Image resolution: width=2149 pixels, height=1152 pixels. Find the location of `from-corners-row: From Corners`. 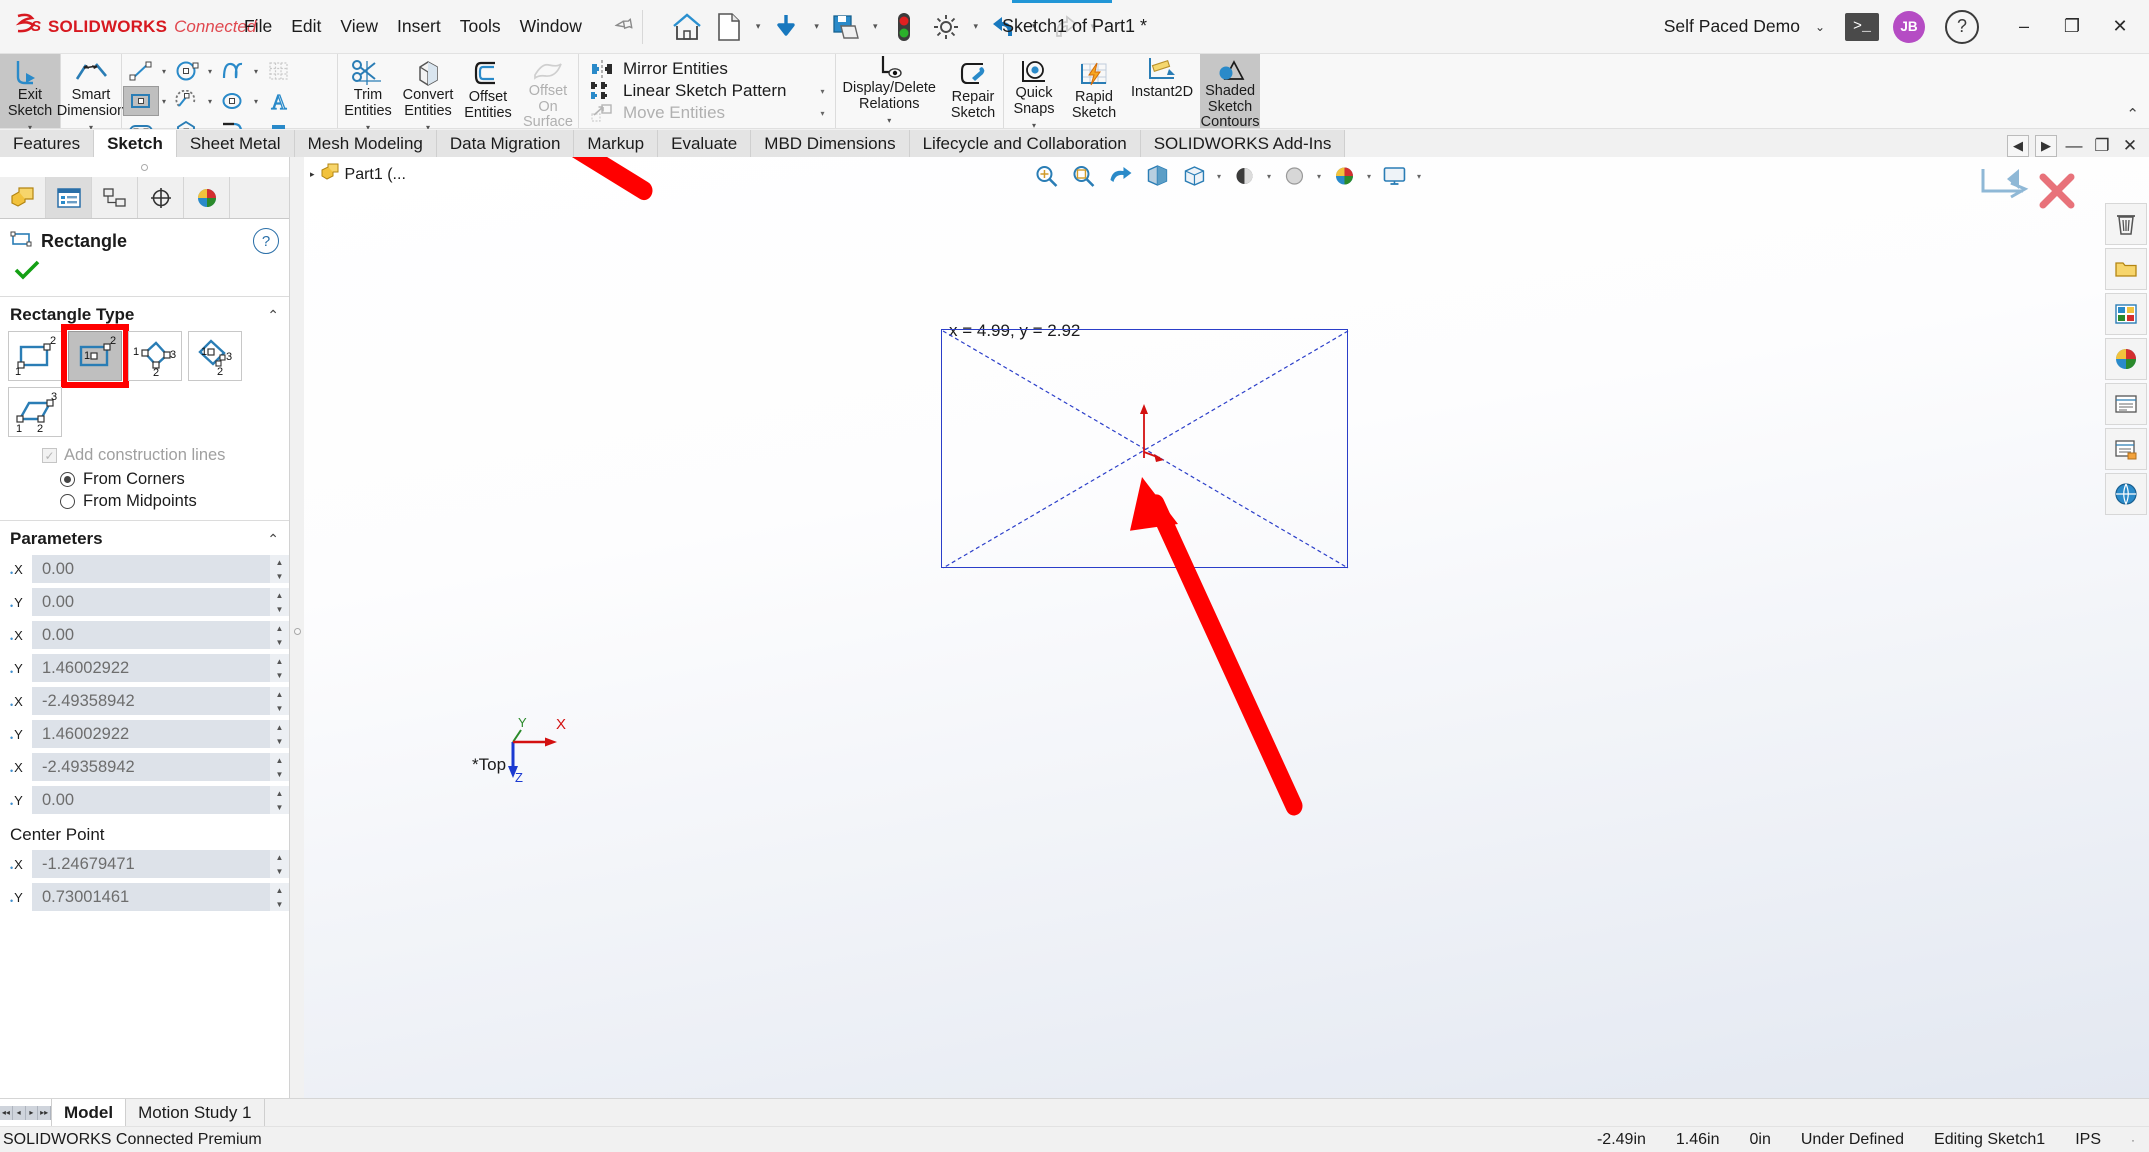

from-corners-row: From Corners is located at coordinates (144, 478).